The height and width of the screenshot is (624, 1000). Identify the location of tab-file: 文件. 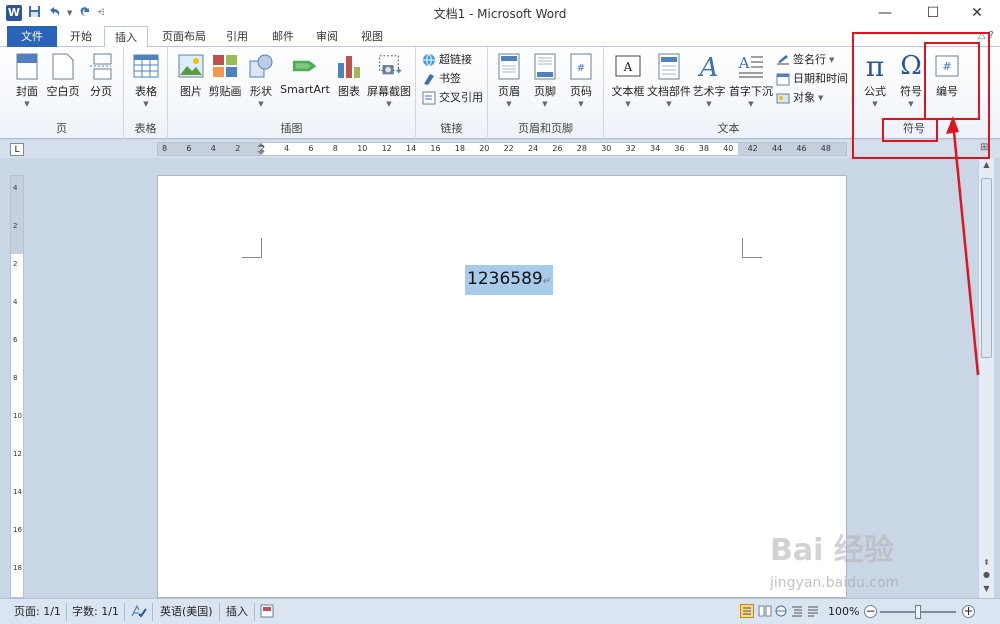
(32, 36).